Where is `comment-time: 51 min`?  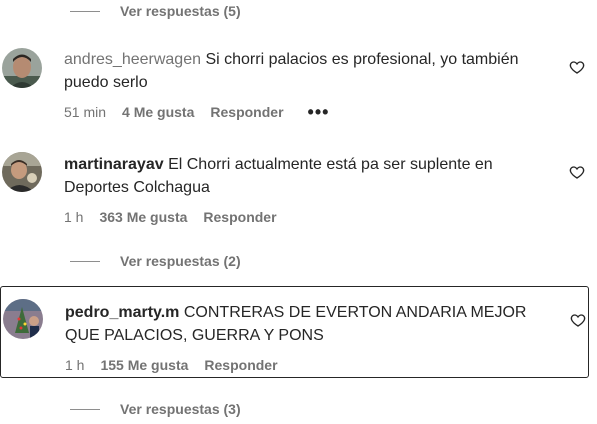 comment-time: 51 min is located at coordinates (85, 112).